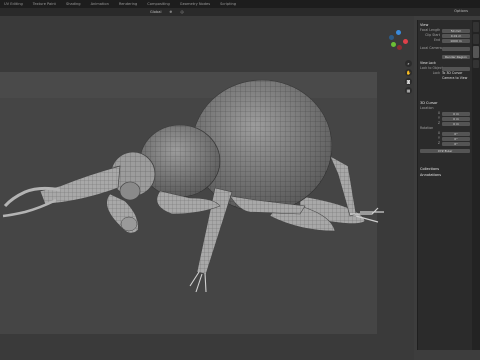 The width and height of the screenshot is (480, 360). I want to click on front-legs, so click(169, 240).